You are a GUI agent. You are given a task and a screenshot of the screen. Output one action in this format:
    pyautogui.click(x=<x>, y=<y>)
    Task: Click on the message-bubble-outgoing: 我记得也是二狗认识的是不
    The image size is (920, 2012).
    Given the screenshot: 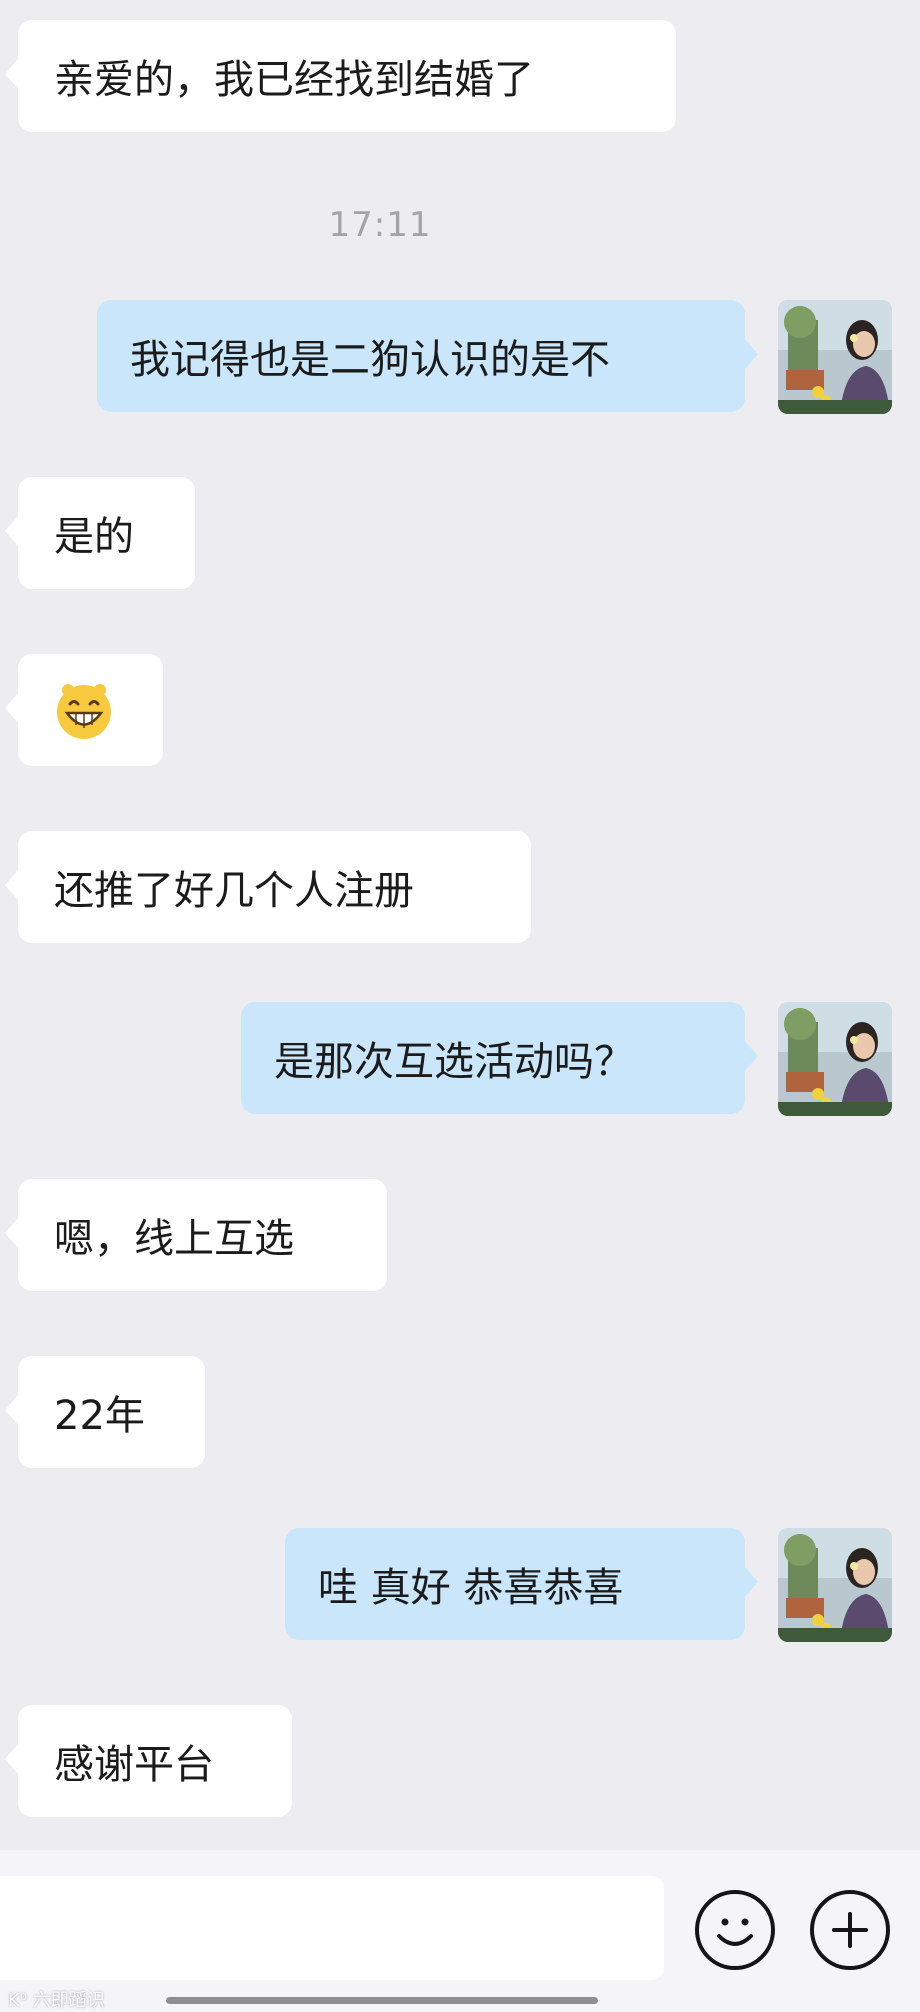 What is the action you would take?
    pyautogui.click(x=427, y=356)
    